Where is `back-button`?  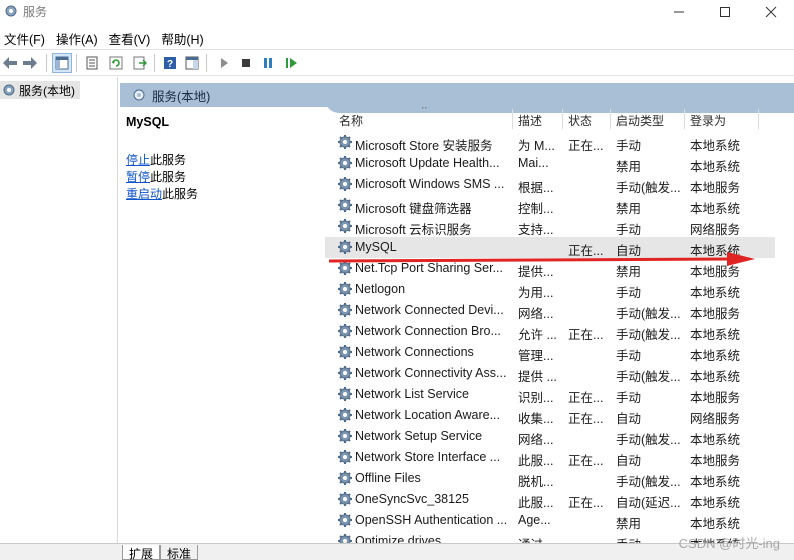 back-button is located at coordinates (10, 63).